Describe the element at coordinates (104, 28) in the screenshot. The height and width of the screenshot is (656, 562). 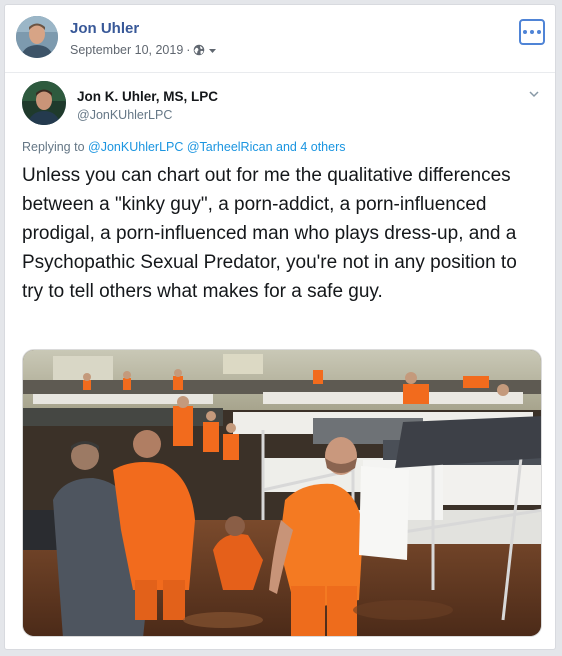
I see `post-author-name: Jon Uhler` at that location.